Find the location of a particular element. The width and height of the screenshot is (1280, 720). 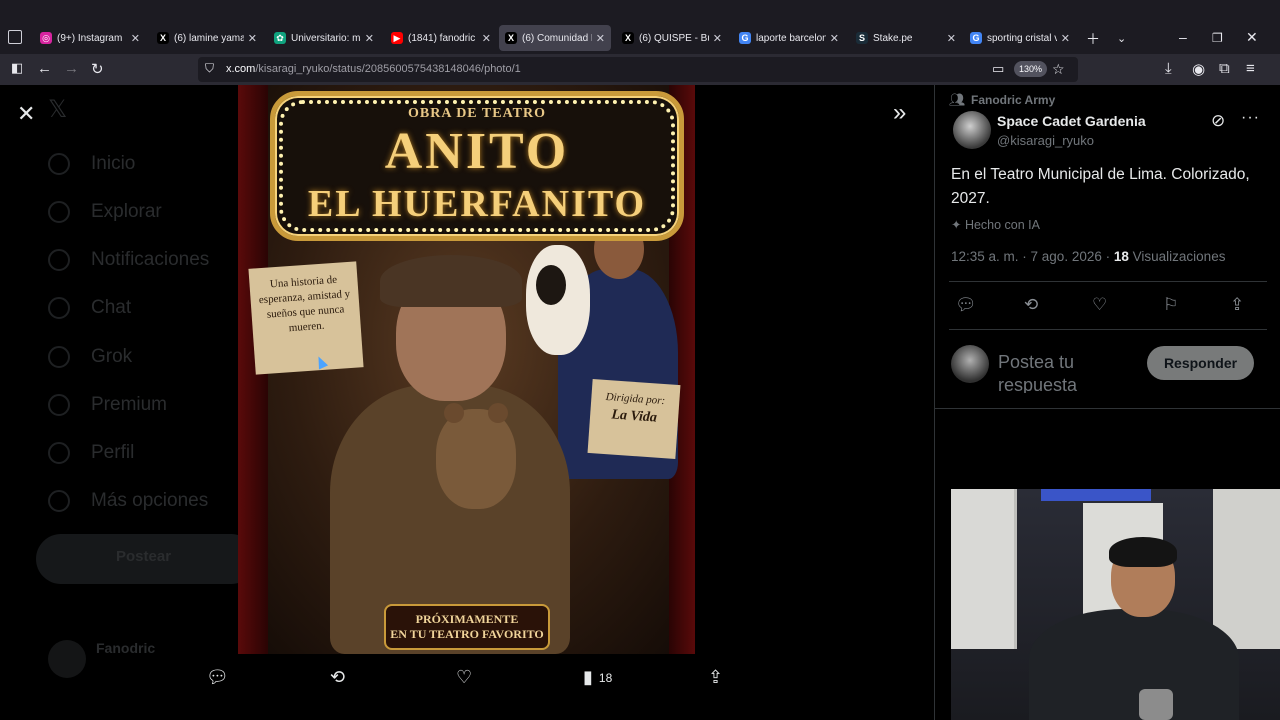

views-button: ▮ 18 is located at coordinates (597, 677).